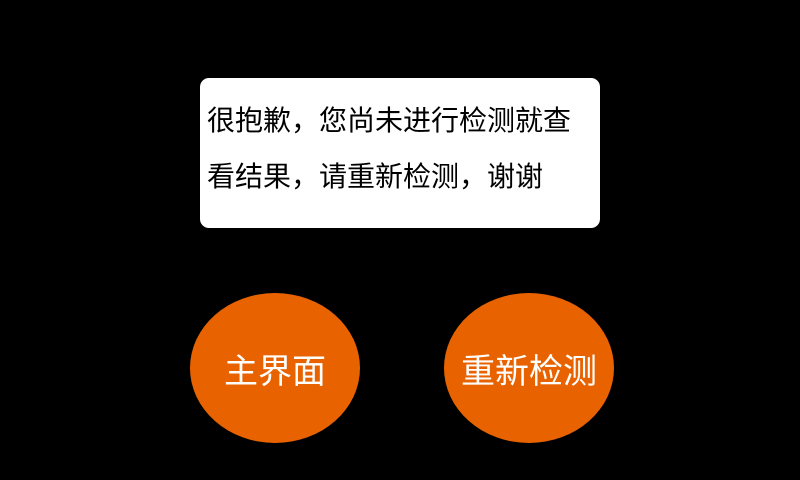 The height and width of the screenshot is (480, 800). I want to click on message-text-line-2: 看结果，请重新检测，谢谢, so click(375, 176).